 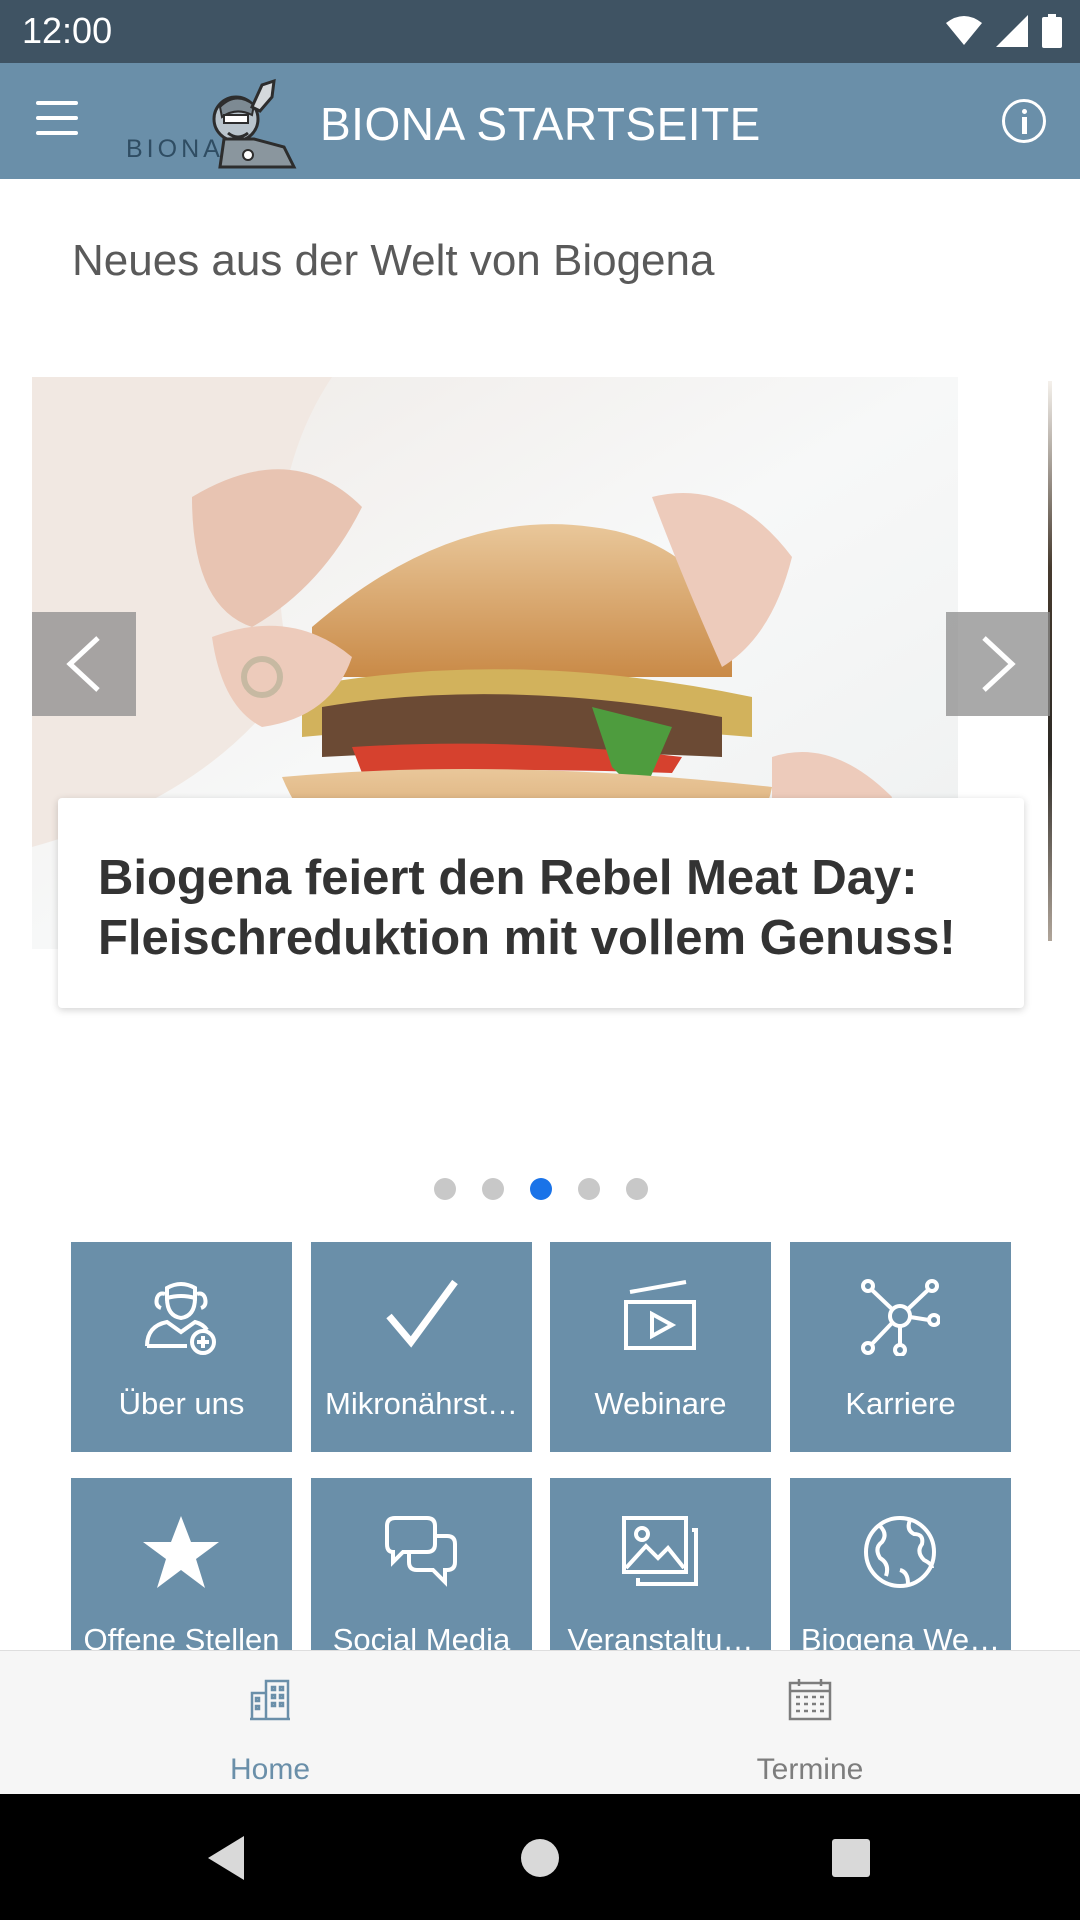 I want to click on nav-termine: Termine, so click(x=810, y=1723).